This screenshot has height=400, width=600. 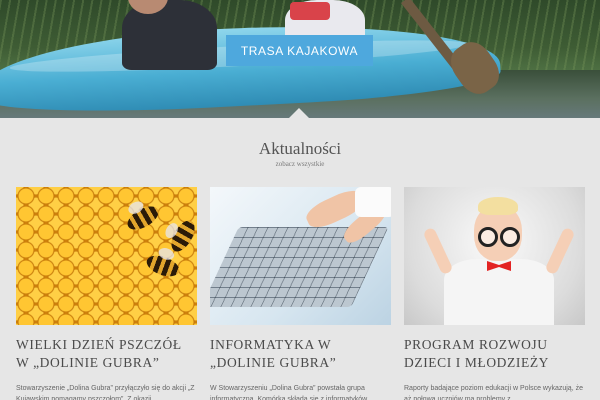 What do you see at coordinates (498, 206) in the screenshot?
I see `boy-hair` at bounding box center [498, 206].